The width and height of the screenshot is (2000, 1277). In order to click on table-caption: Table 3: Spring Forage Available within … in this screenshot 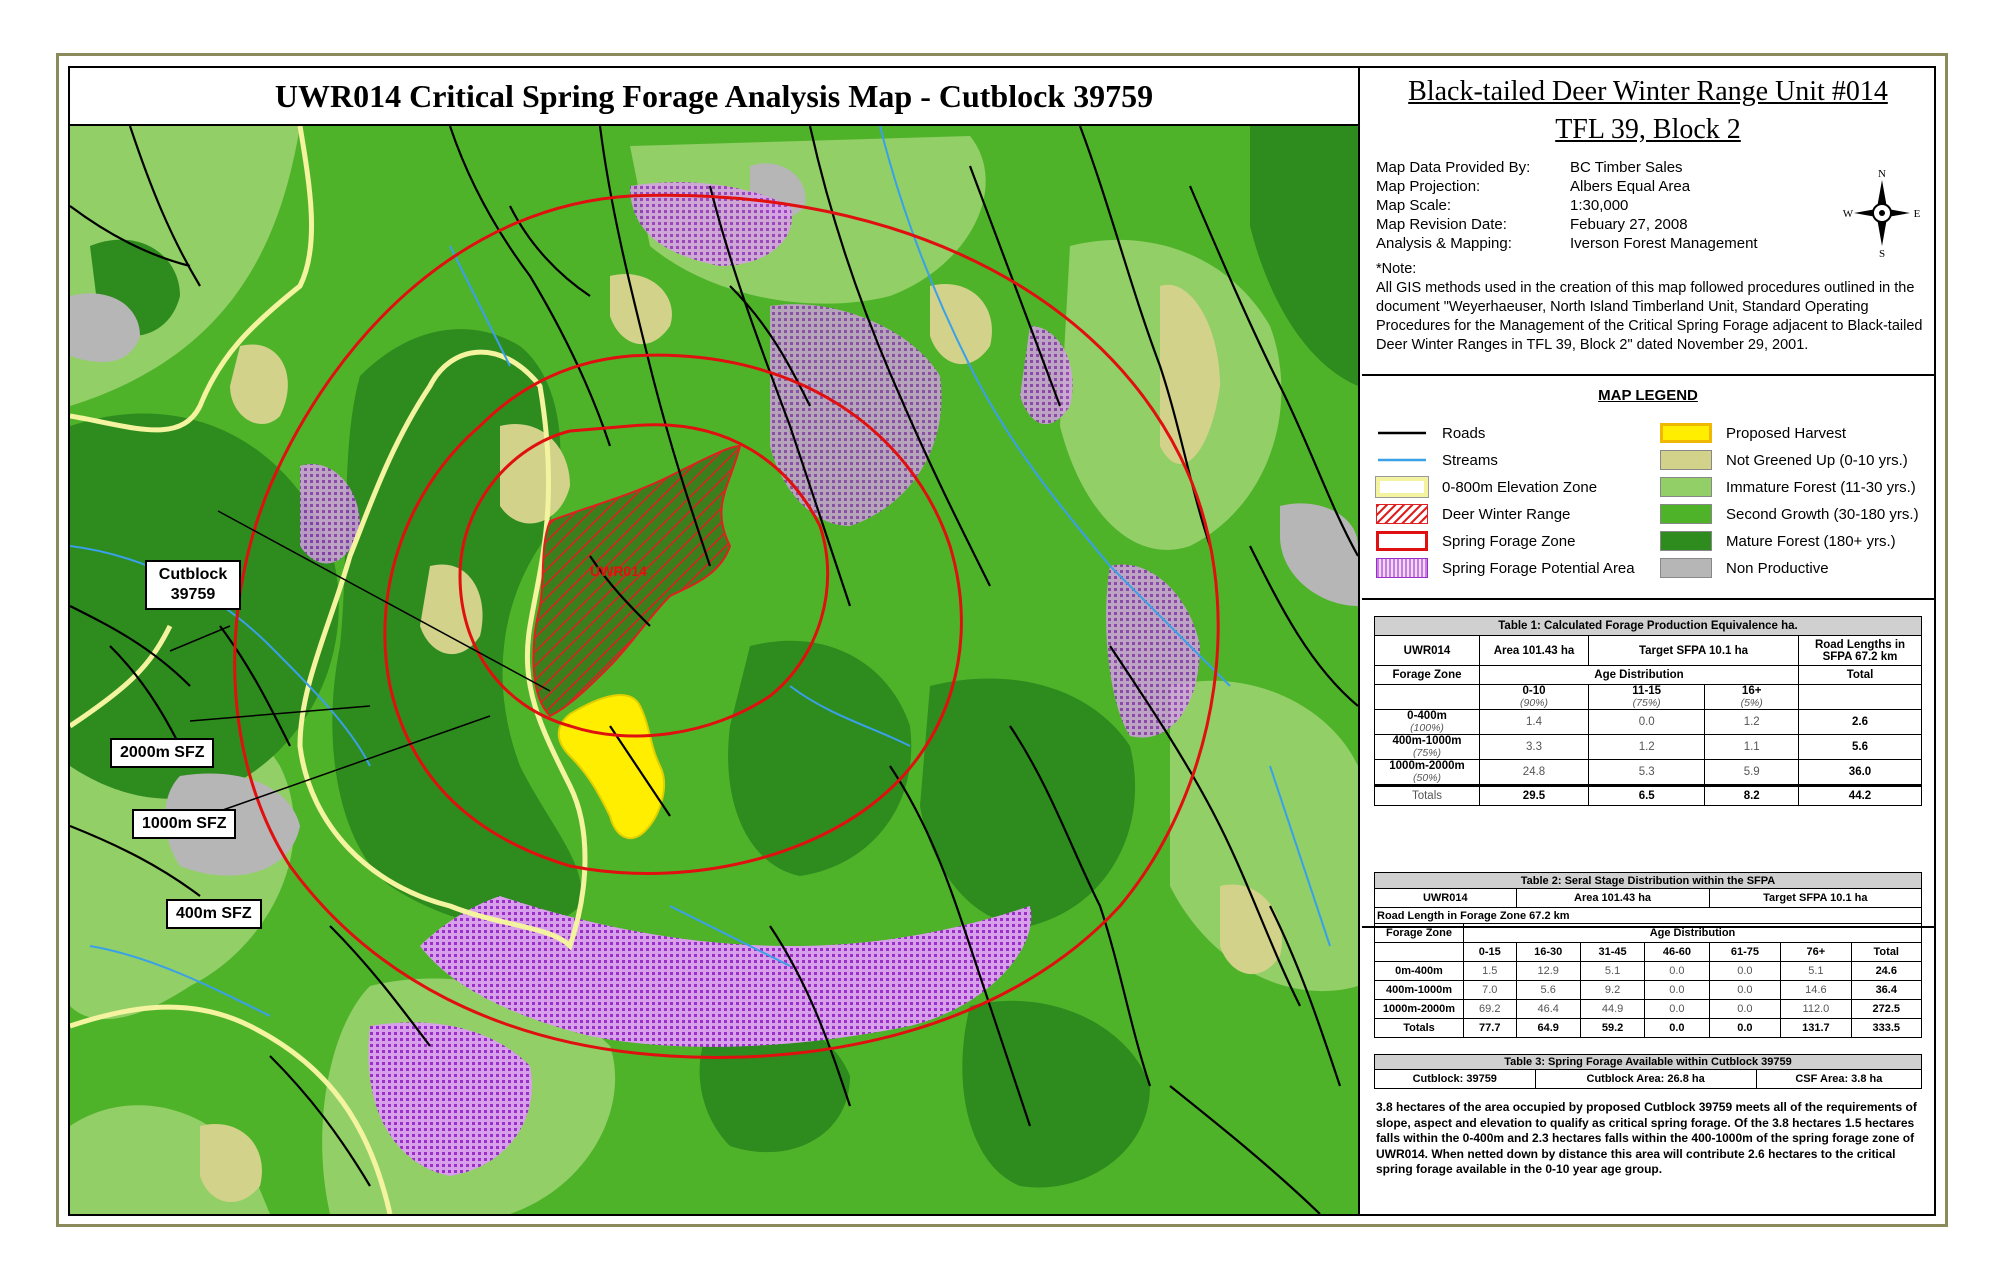, I will do `click(1648, 1062)`.